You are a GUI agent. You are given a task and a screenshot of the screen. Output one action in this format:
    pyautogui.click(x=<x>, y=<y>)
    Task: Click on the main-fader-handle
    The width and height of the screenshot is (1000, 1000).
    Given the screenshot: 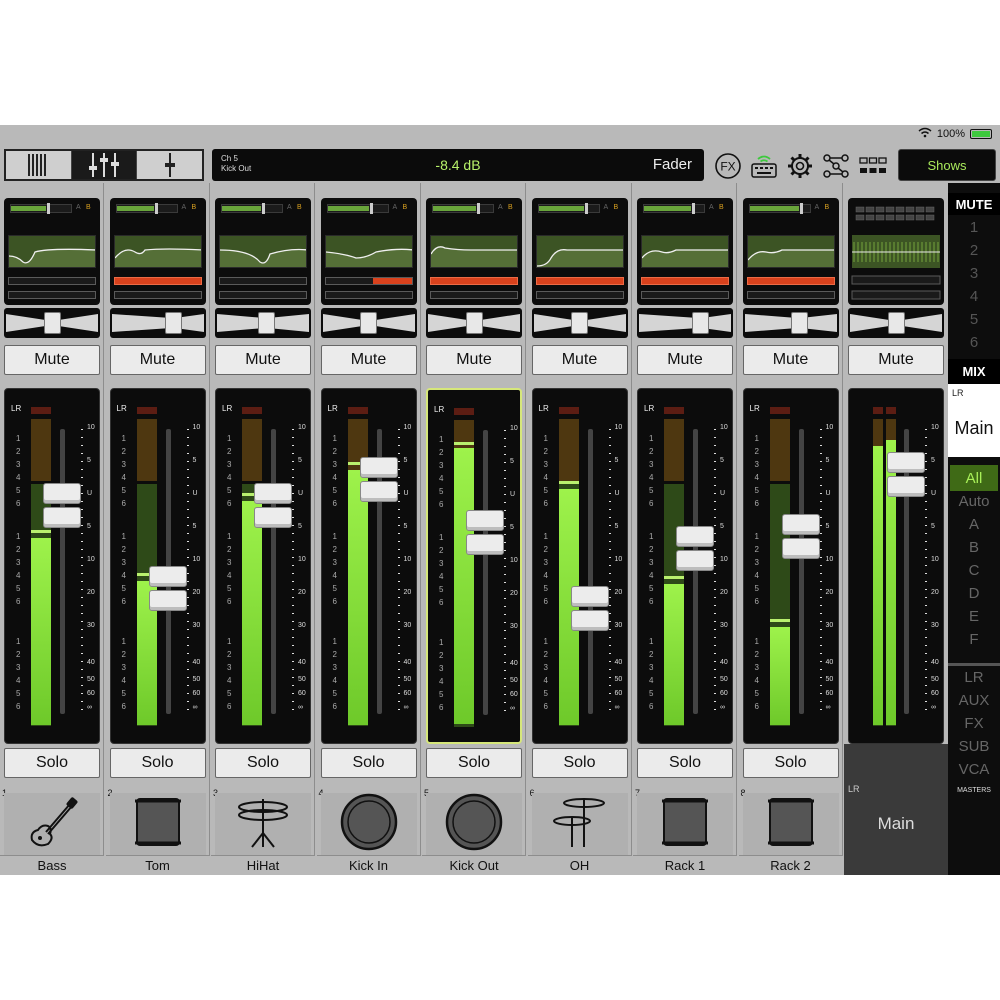 What is the action you would take?
    pyautogui.click(x=906, y=474)
    